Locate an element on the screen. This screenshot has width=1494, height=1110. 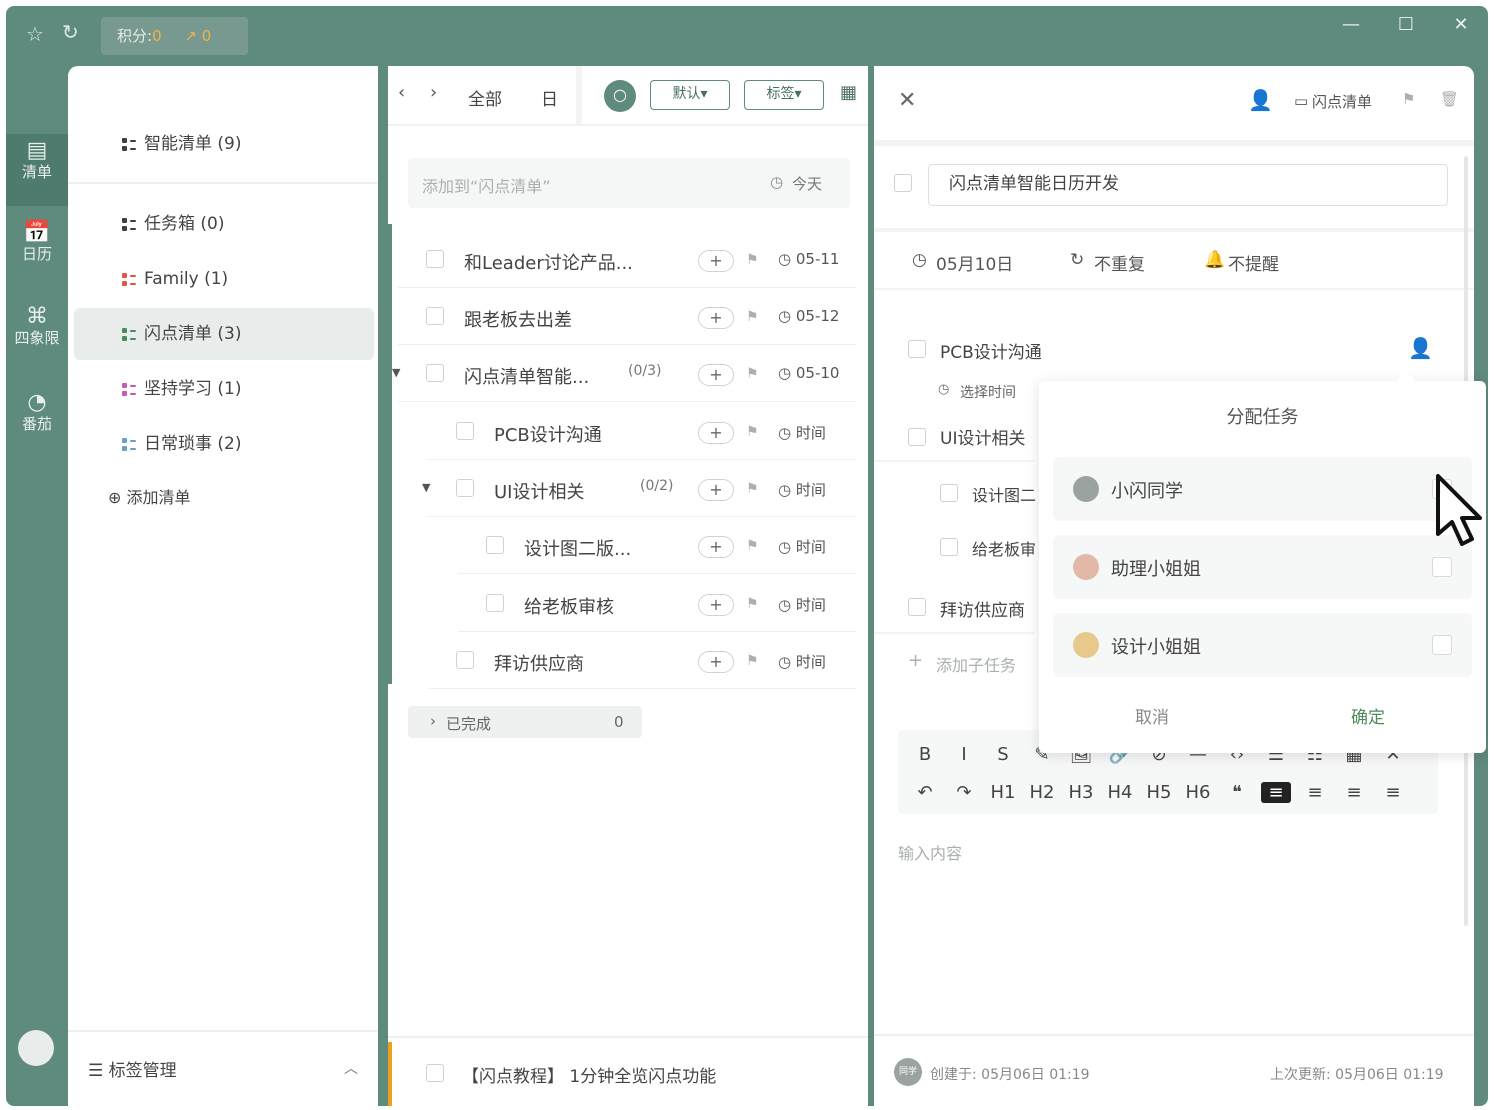
task-row: 给老板审核 + ⚑ ◷ 时间 is located at coordinates (657, 604).